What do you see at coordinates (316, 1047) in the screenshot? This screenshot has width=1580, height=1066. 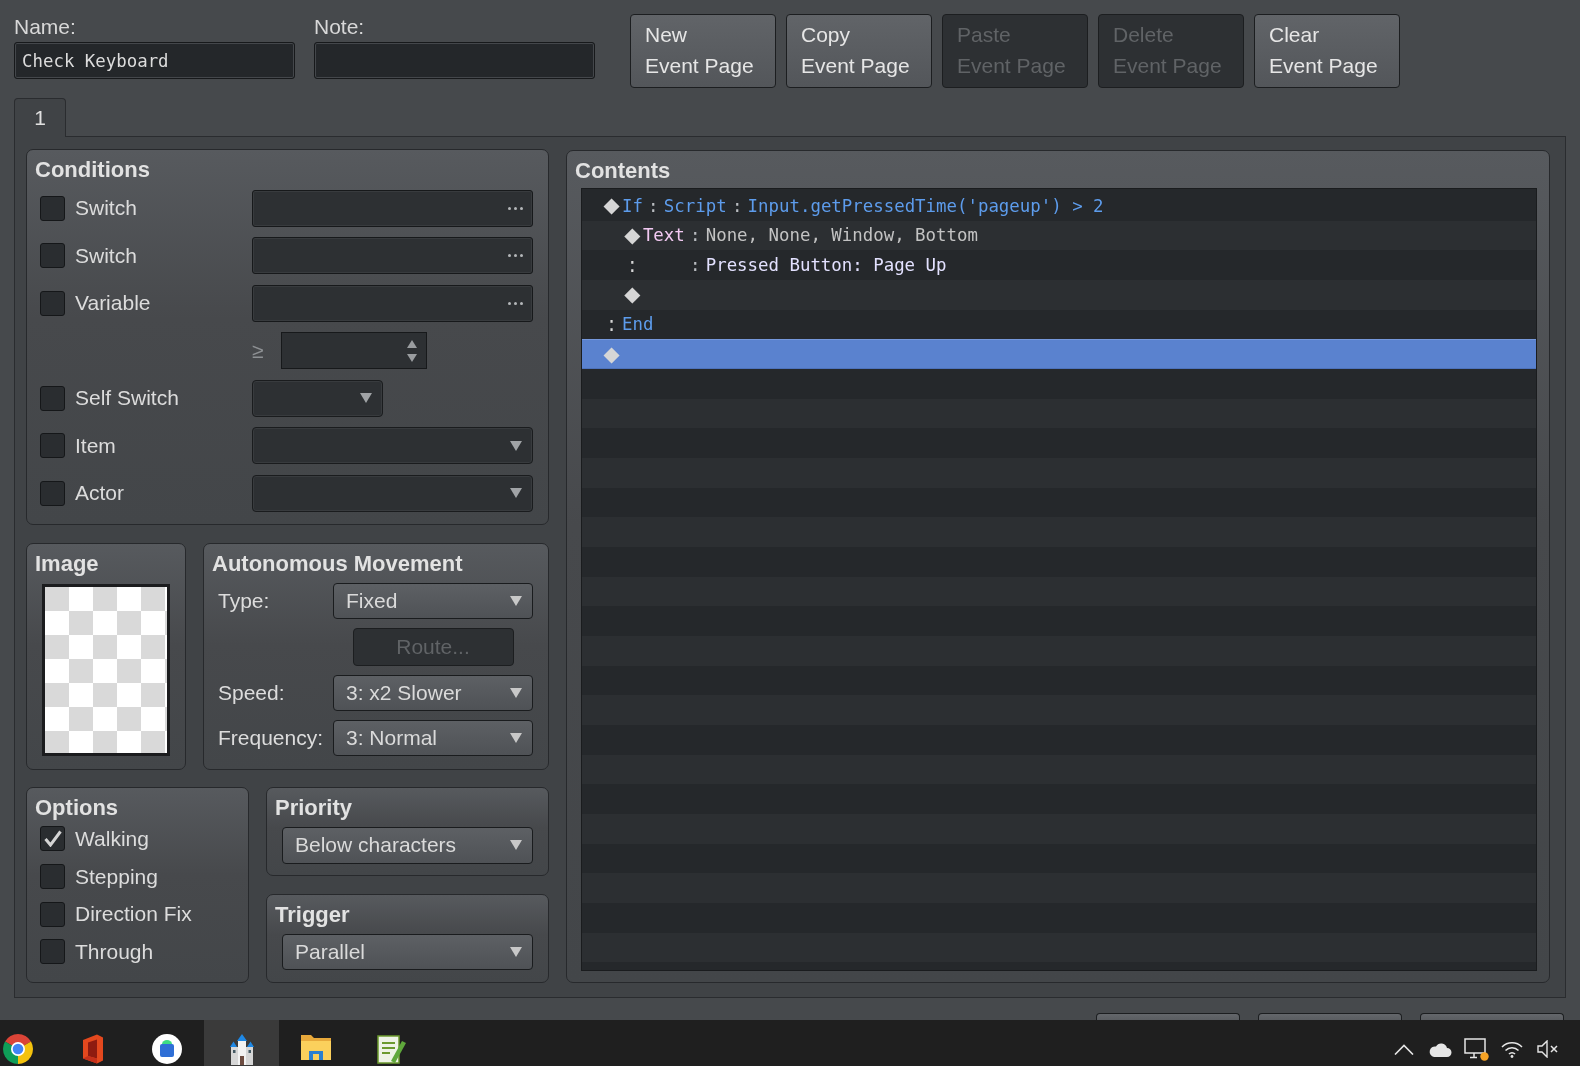 I see `folder-icon` at bounding box center [316, 1047].